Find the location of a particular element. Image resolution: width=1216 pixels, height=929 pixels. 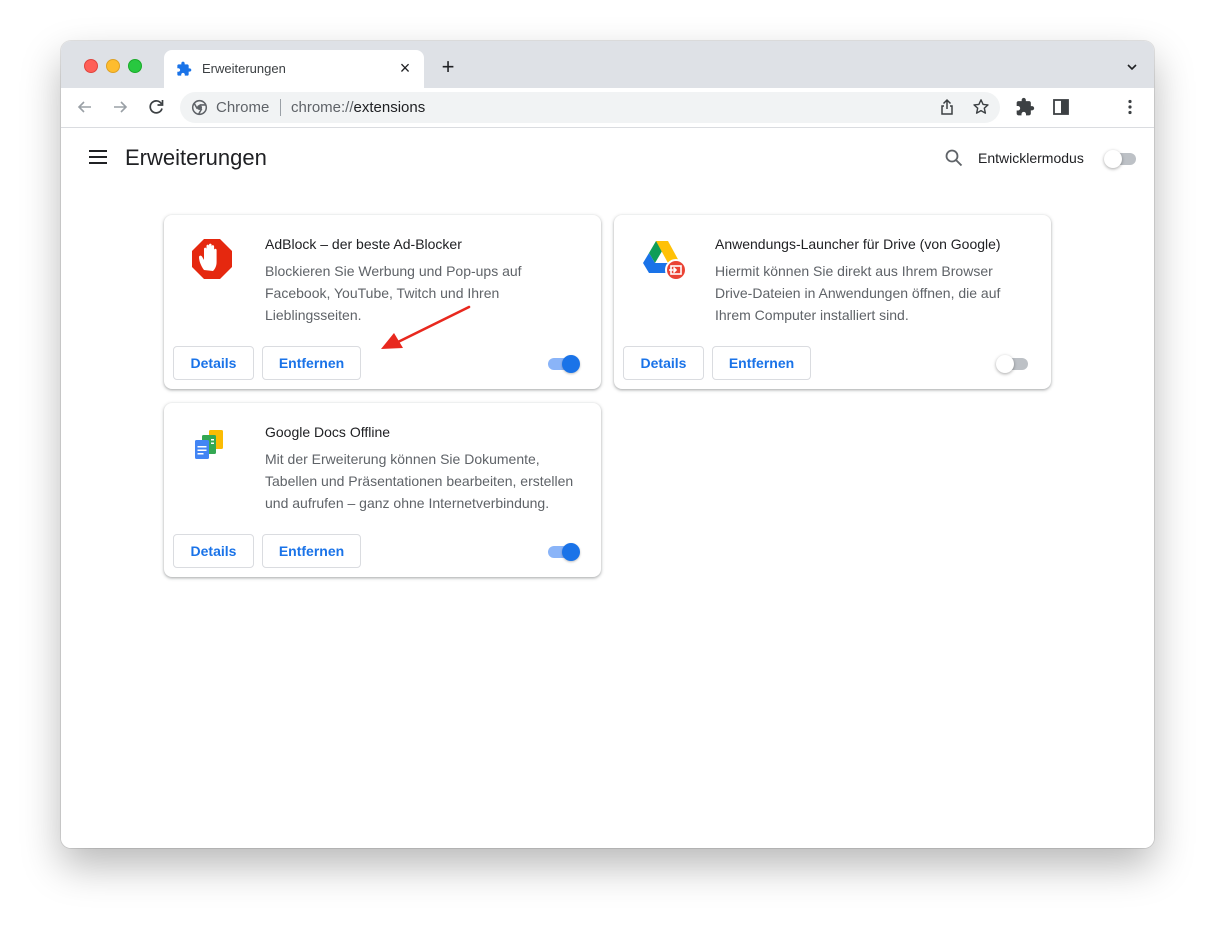

omnibox-url: chrome://extensions is located at coordinates (358, 107).